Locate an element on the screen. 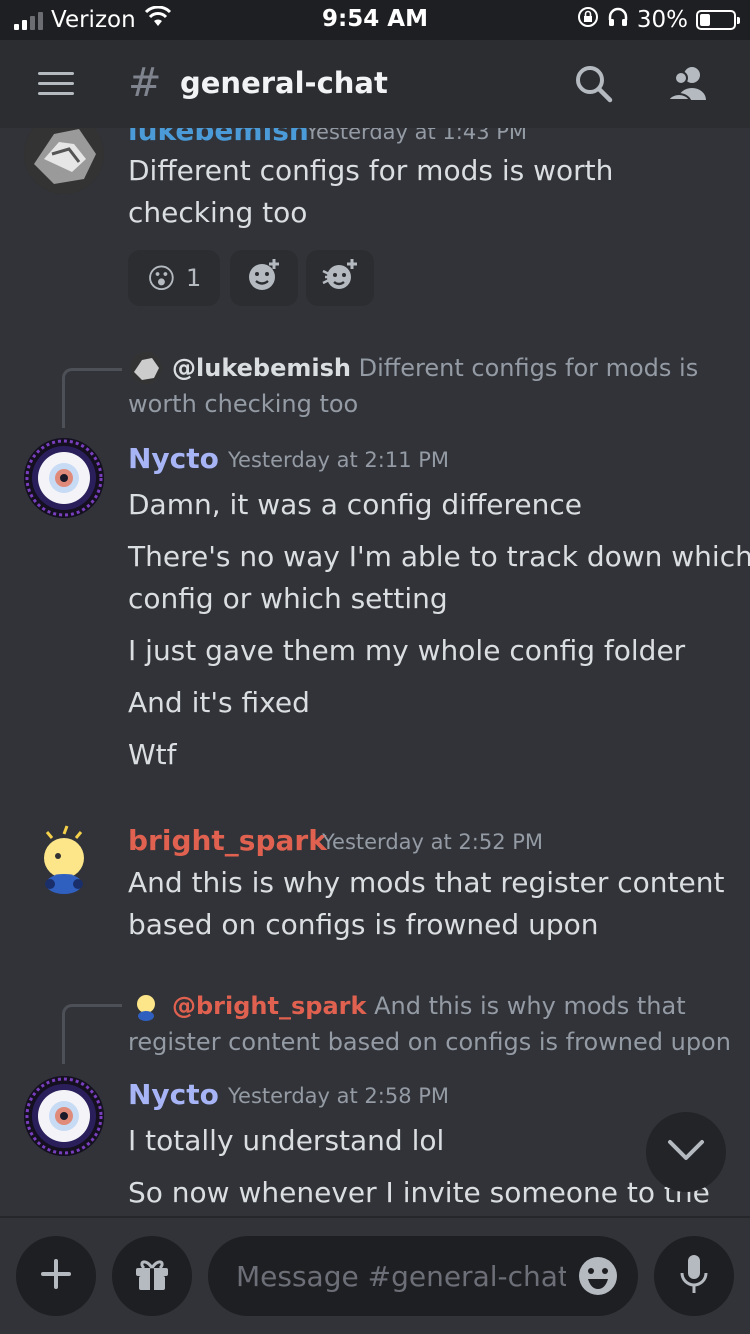 The width and height of the screenshot is (750, 1334). add-attachment-button is located at coordinates (56, 1276).